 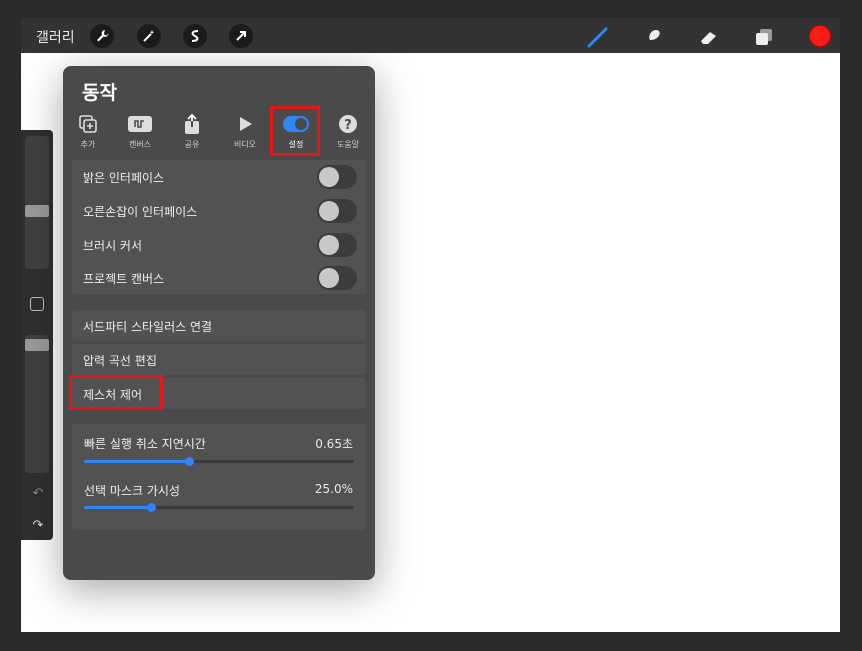 What do you see at coordinates (709, 37) in the screenshot?
I see `eraser-icon` at bounding box center [709, 37].